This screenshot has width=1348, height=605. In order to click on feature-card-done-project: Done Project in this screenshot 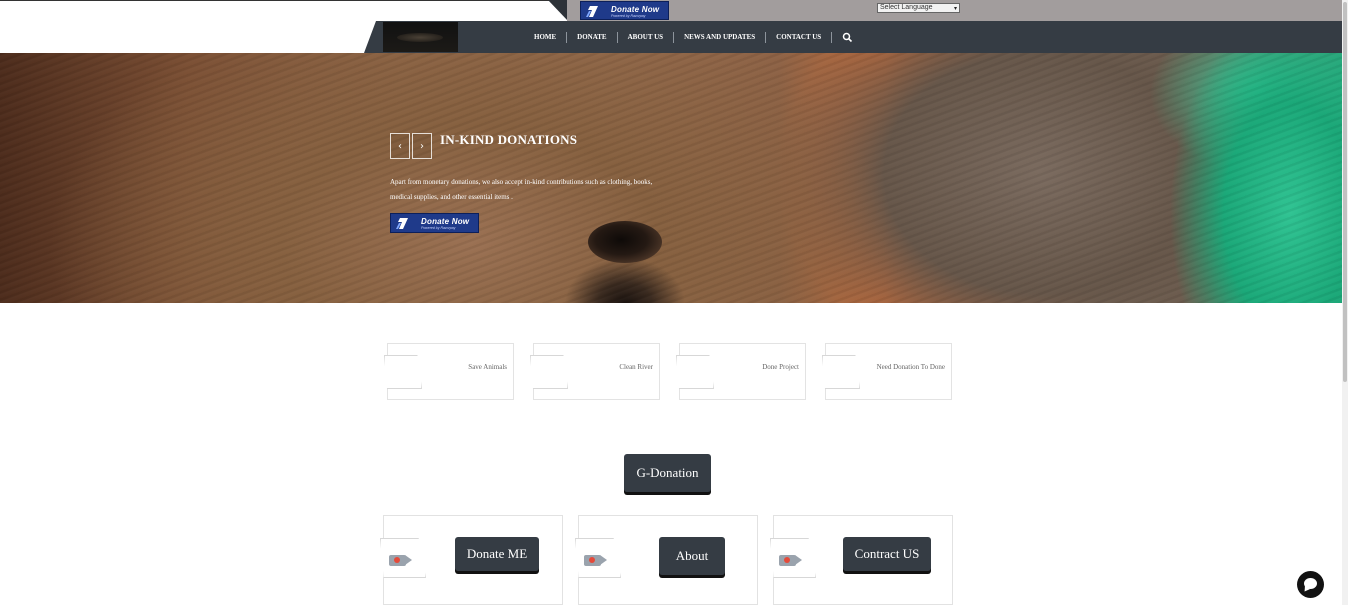, I will do `click(741, 371)`.